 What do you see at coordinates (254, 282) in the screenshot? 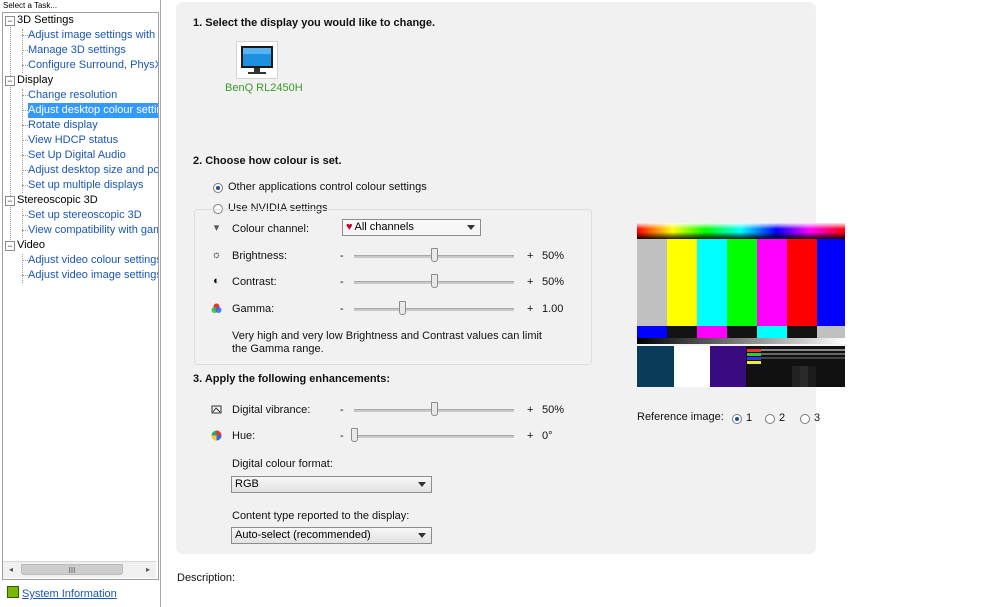
I see `contrast-label: Contrast:` at bounding box center [254, 282].